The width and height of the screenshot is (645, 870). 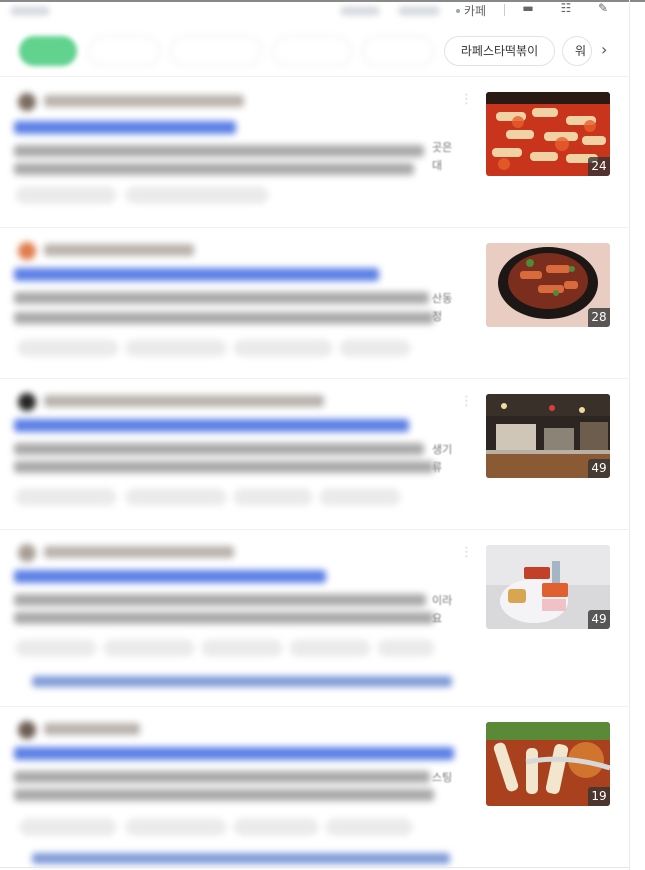 What do you see at coordinates (499, 51) in the screenshot?
I see `chip-lafesta-tteokbokki: 라페스타떡볶이` at bounding box center [499, 51].